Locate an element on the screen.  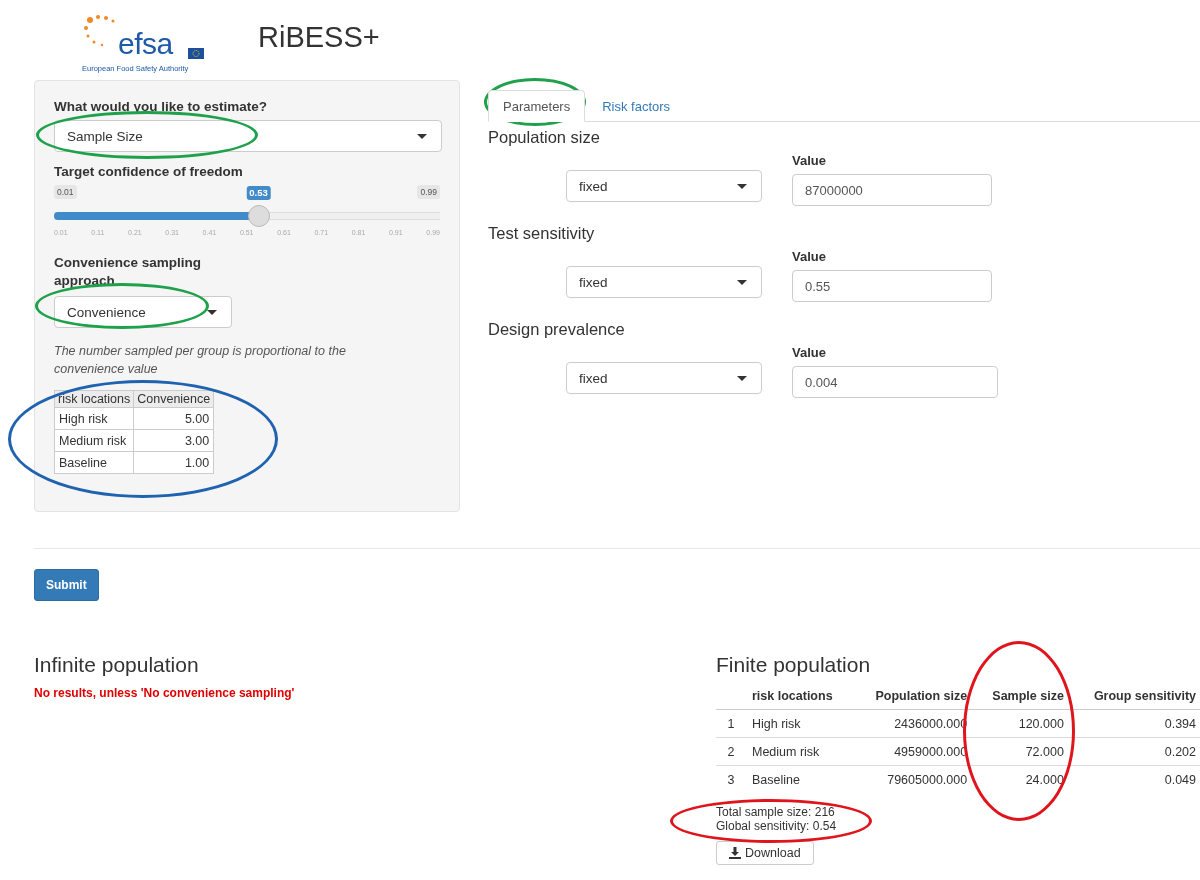
convenience-label: Convenience sampling approach is located at coordinates (128, 272).